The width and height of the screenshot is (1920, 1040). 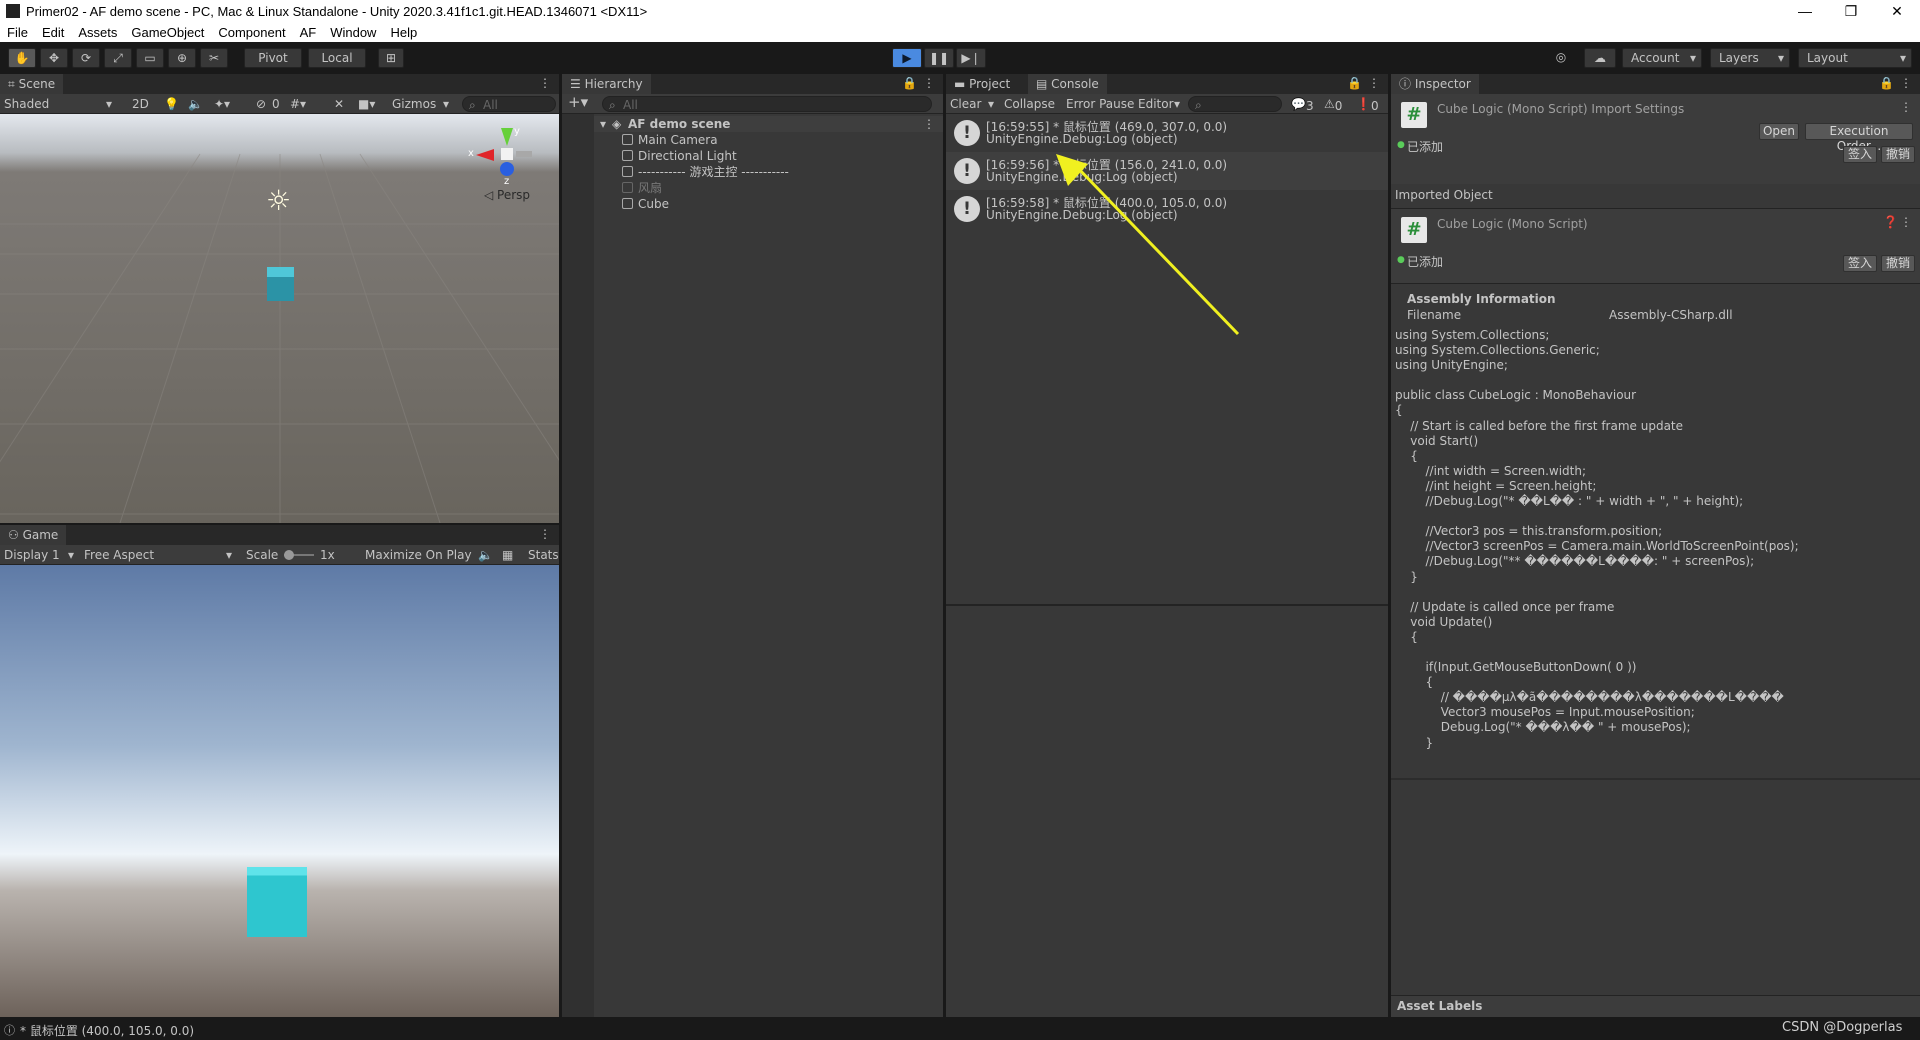 I want to click on hidden-objects-icon: ⊘, so click(x=261, y=104).